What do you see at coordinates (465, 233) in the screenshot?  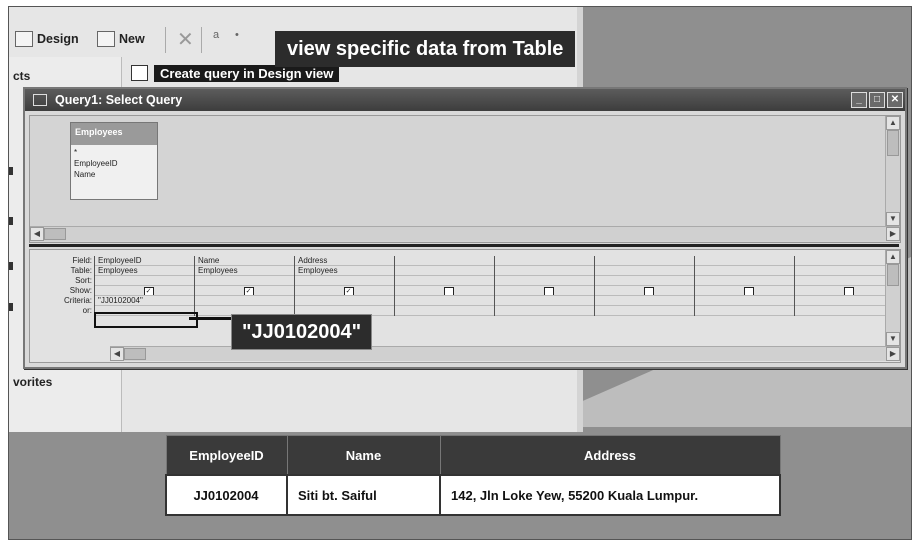 I see `horizontal-scrollbar: ◀ ▶` at bounding box center [465, 233].